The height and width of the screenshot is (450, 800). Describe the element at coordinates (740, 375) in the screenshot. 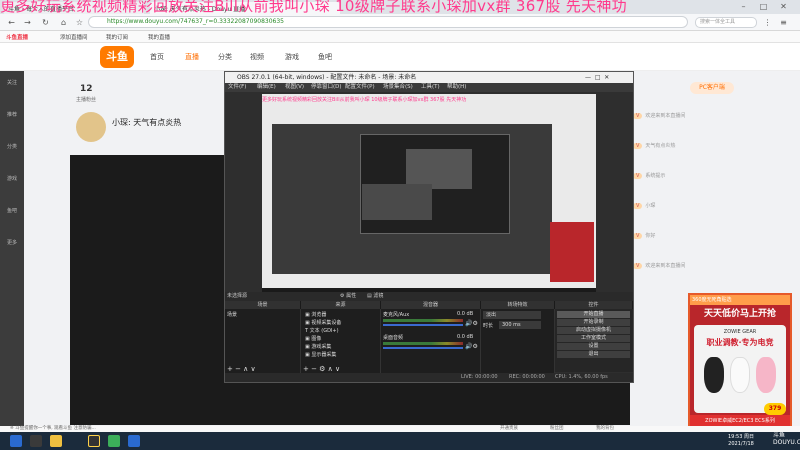

I see `mouse-white-image` at that location.